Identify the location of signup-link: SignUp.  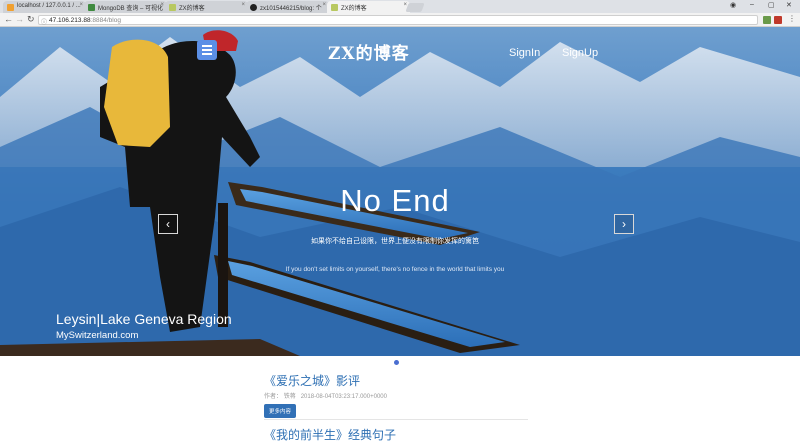
(580, 53).